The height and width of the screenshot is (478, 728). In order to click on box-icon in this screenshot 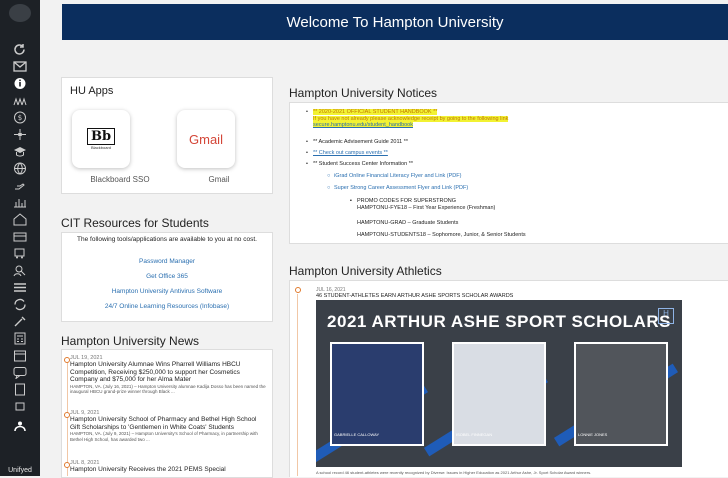, I will do `click(20, 236)`.